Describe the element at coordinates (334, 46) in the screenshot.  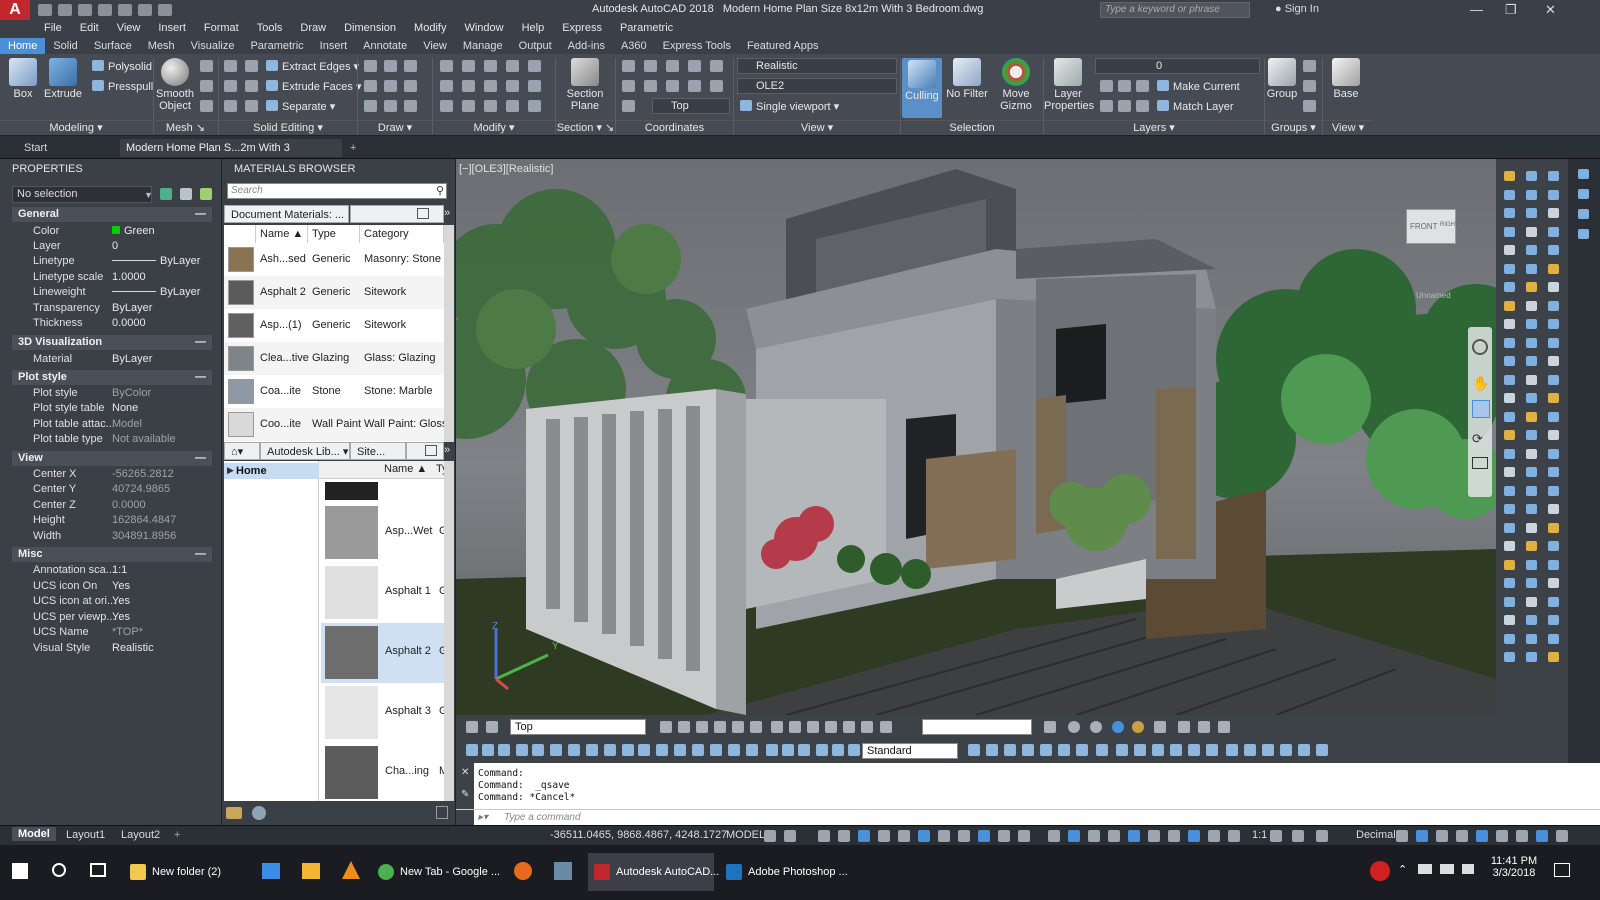
I see `tab-insert: Insert` at that location.